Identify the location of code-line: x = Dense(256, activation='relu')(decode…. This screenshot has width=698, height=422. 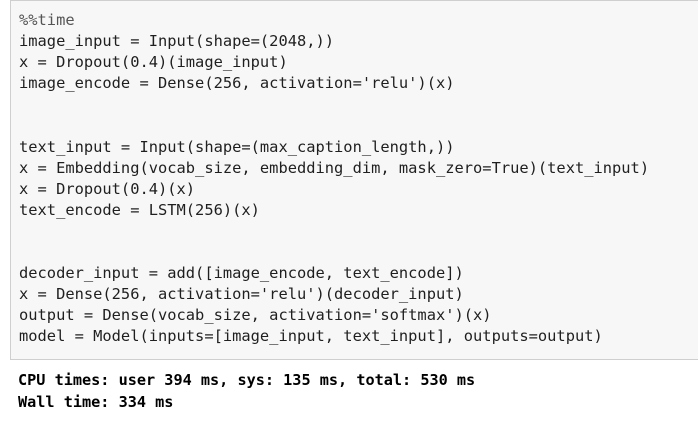
(241, 294).